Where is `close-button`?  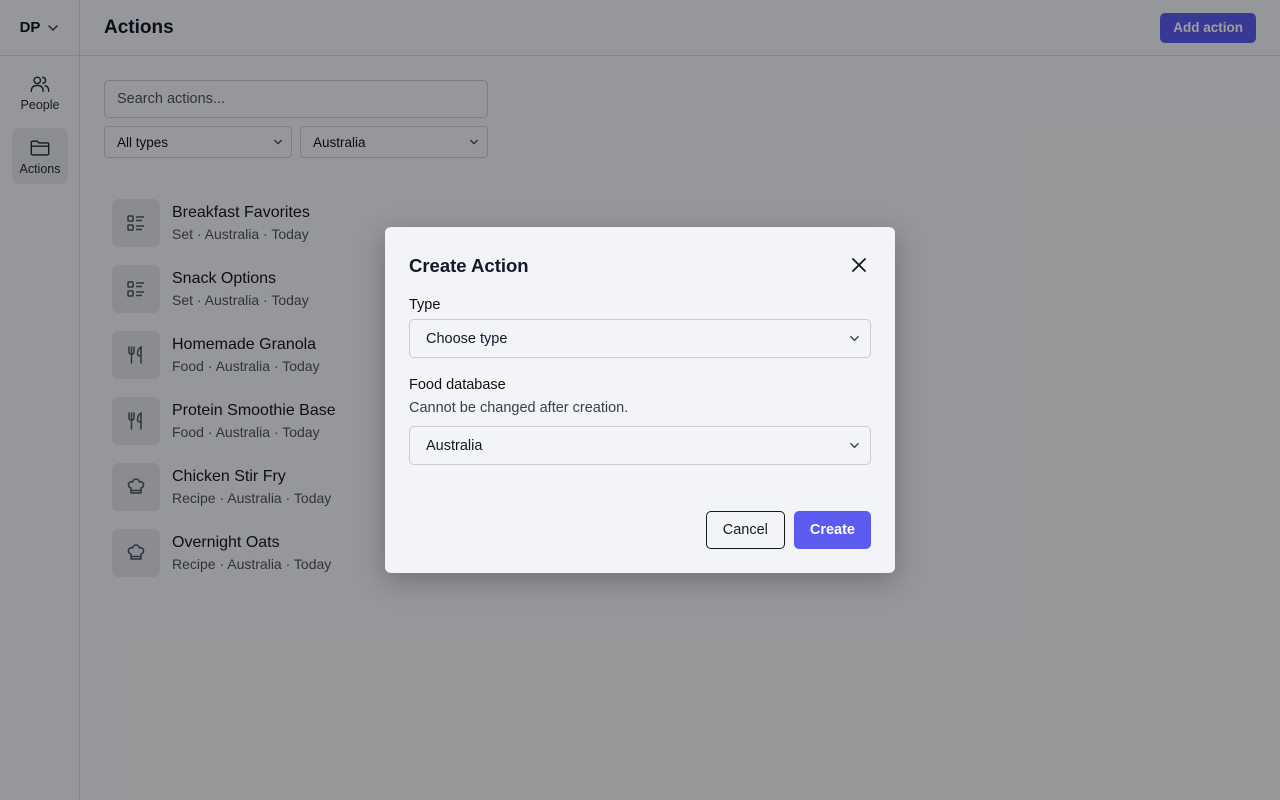
close-button is located at coordinates (859, 265).